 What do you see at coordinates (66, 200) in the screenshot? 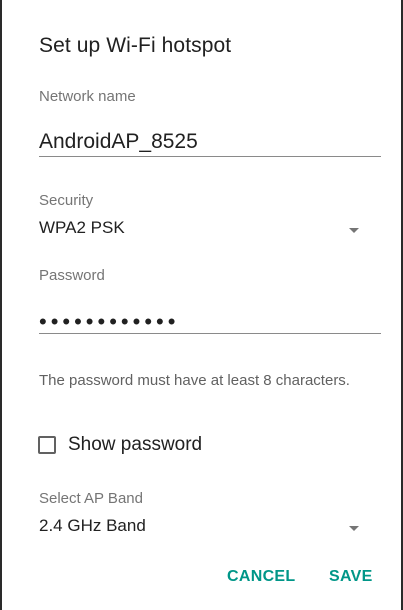
I see `security-label: Security` at bounding box center [66, 200].